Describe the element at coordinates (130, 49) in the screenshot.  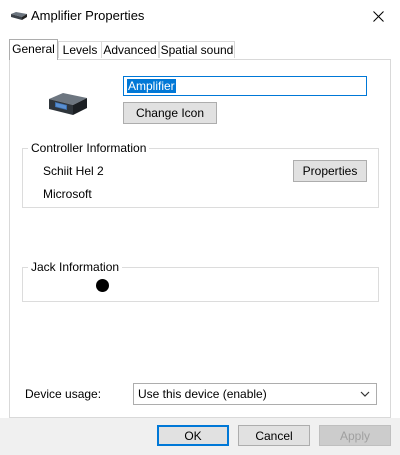
I see `tab-advanced: Advanced` at that location.